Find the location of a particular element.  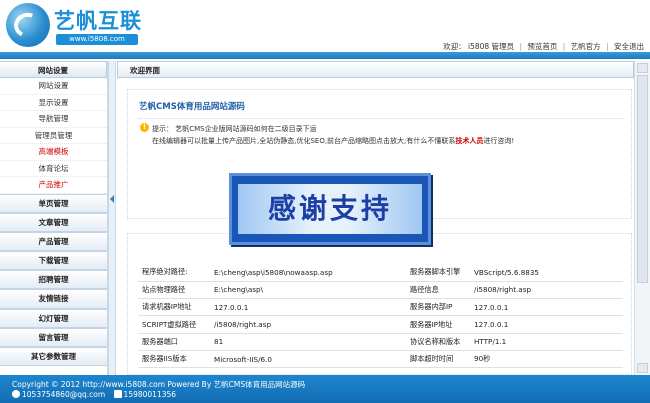

sidebar-group-articles: 文章管理 is located at coordinates (53, 222).